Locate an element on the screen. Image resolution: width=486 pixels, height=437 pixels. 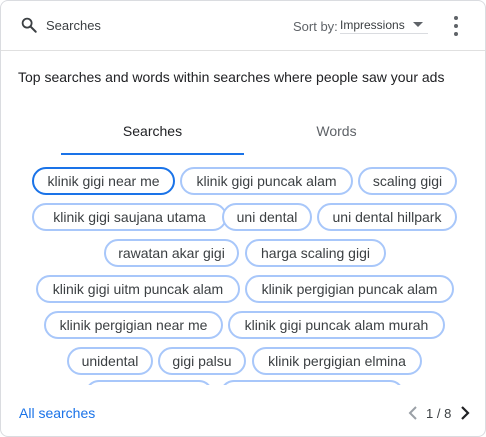
active-tab-indicator is located at coordinates (152, 154).